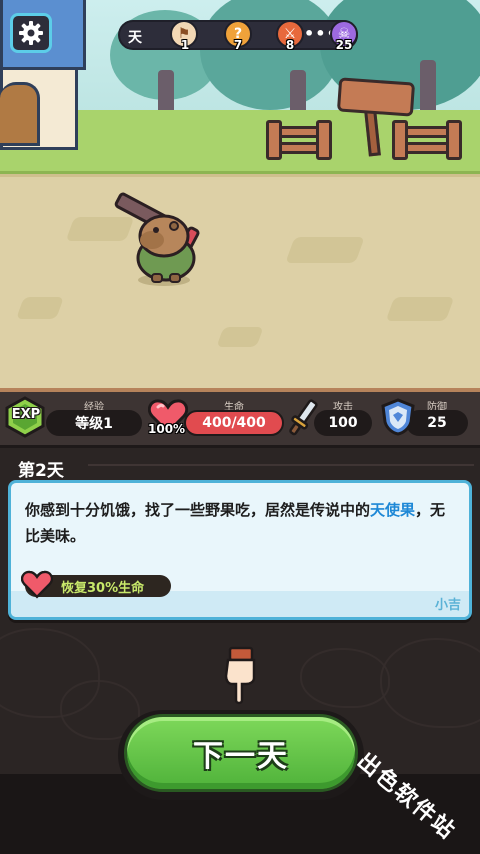 This screenshot has width=480, height=854. What do you see at coordinates (238, 36) in the screenshot?
I see `day-progress-bar: 天 ⚑ 1 ? 7 ⚔ 8 ••• ☠ 25` at bounding box center [238, 36].